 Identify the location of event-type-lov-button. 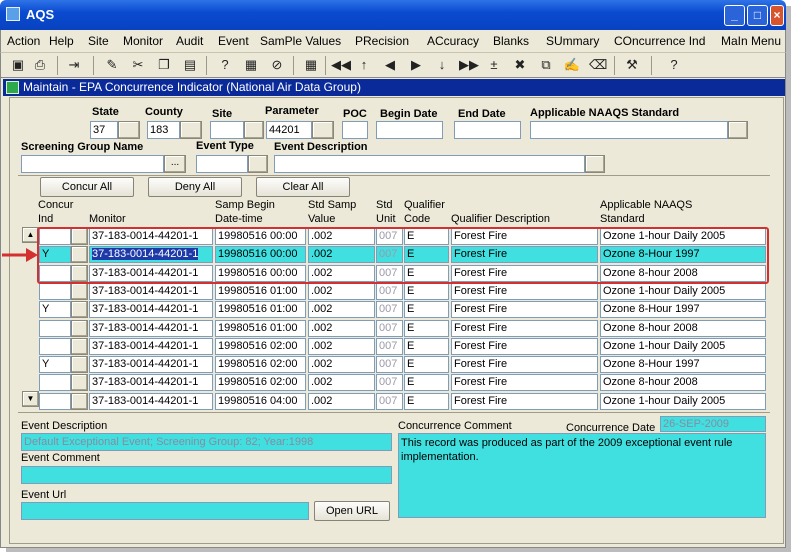
(258, 164).